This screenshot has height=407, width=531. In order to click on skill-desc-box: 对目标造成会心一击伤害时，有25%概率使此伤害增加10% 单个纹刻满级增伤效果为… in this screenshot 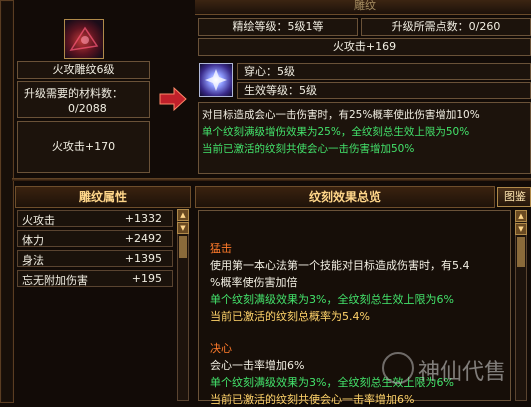, I will do `click(364, 138)`.